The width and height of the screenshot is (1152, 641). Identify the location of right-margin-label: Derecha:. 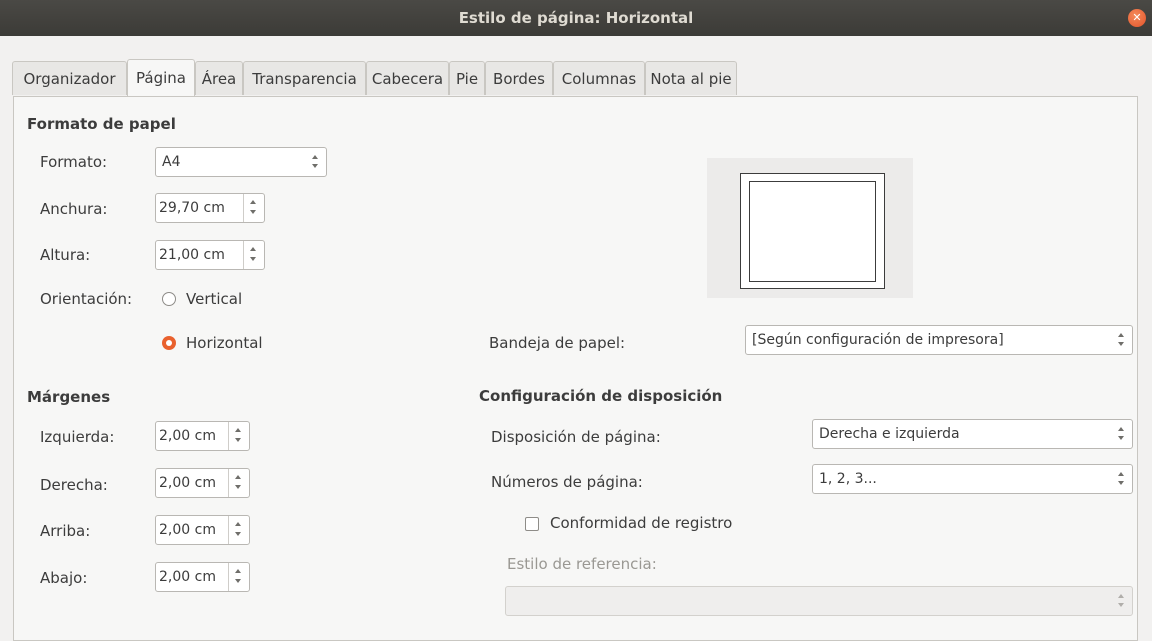
(74, 485).